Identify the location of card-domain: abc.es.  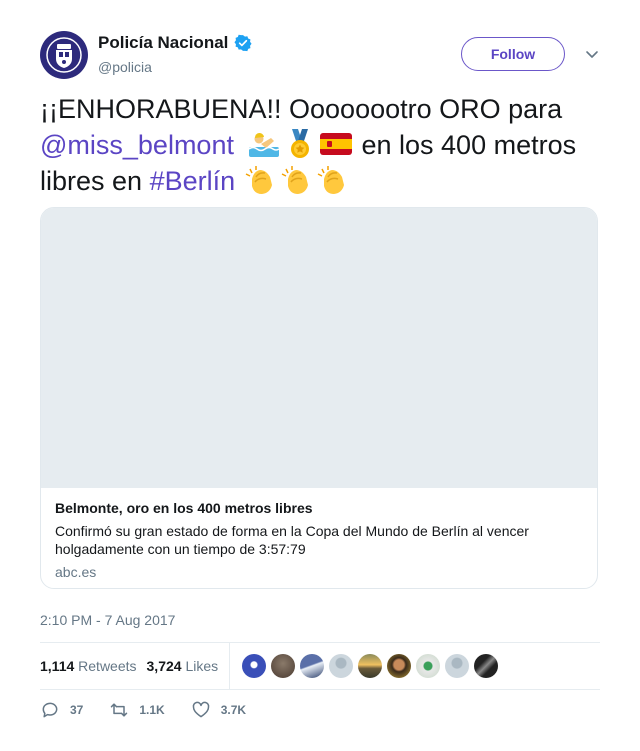
(76, 572).